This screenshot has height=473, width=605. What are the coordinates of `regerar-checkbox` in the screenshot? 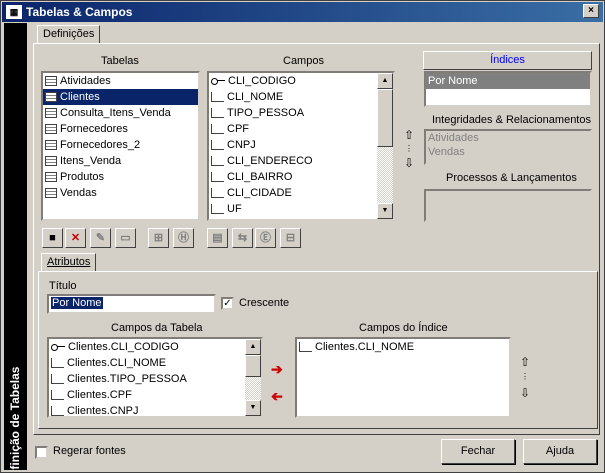 It's located at (41, 452).